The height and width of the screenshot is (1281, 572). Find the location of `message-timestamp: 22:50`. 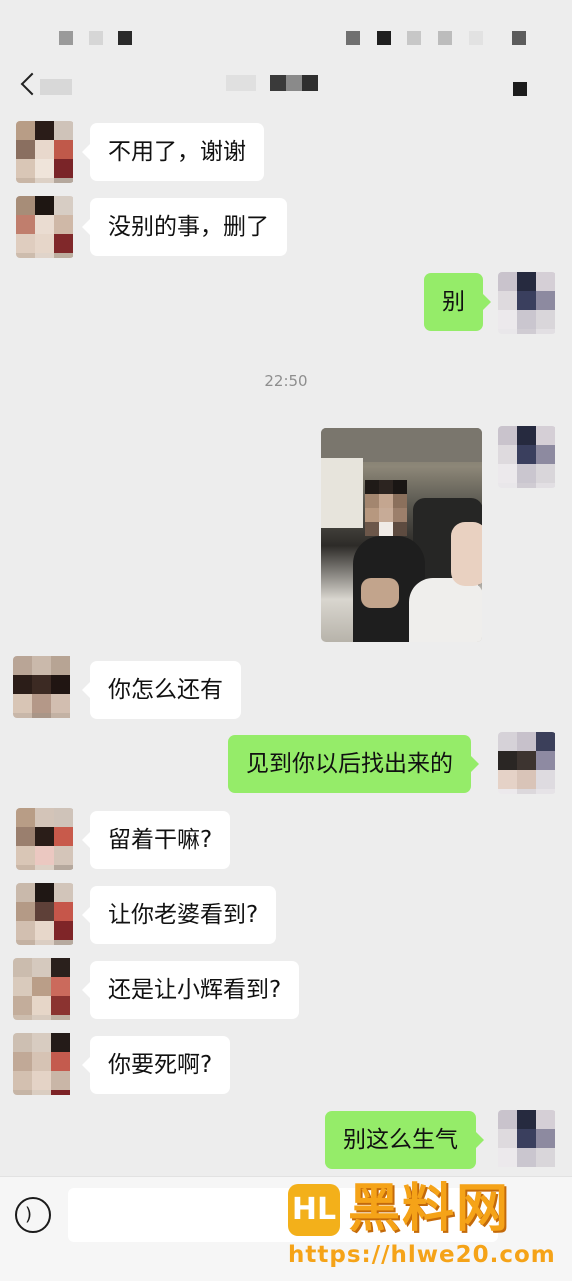

message-timestamp: 22:50 is located at coordinates (286, 381).